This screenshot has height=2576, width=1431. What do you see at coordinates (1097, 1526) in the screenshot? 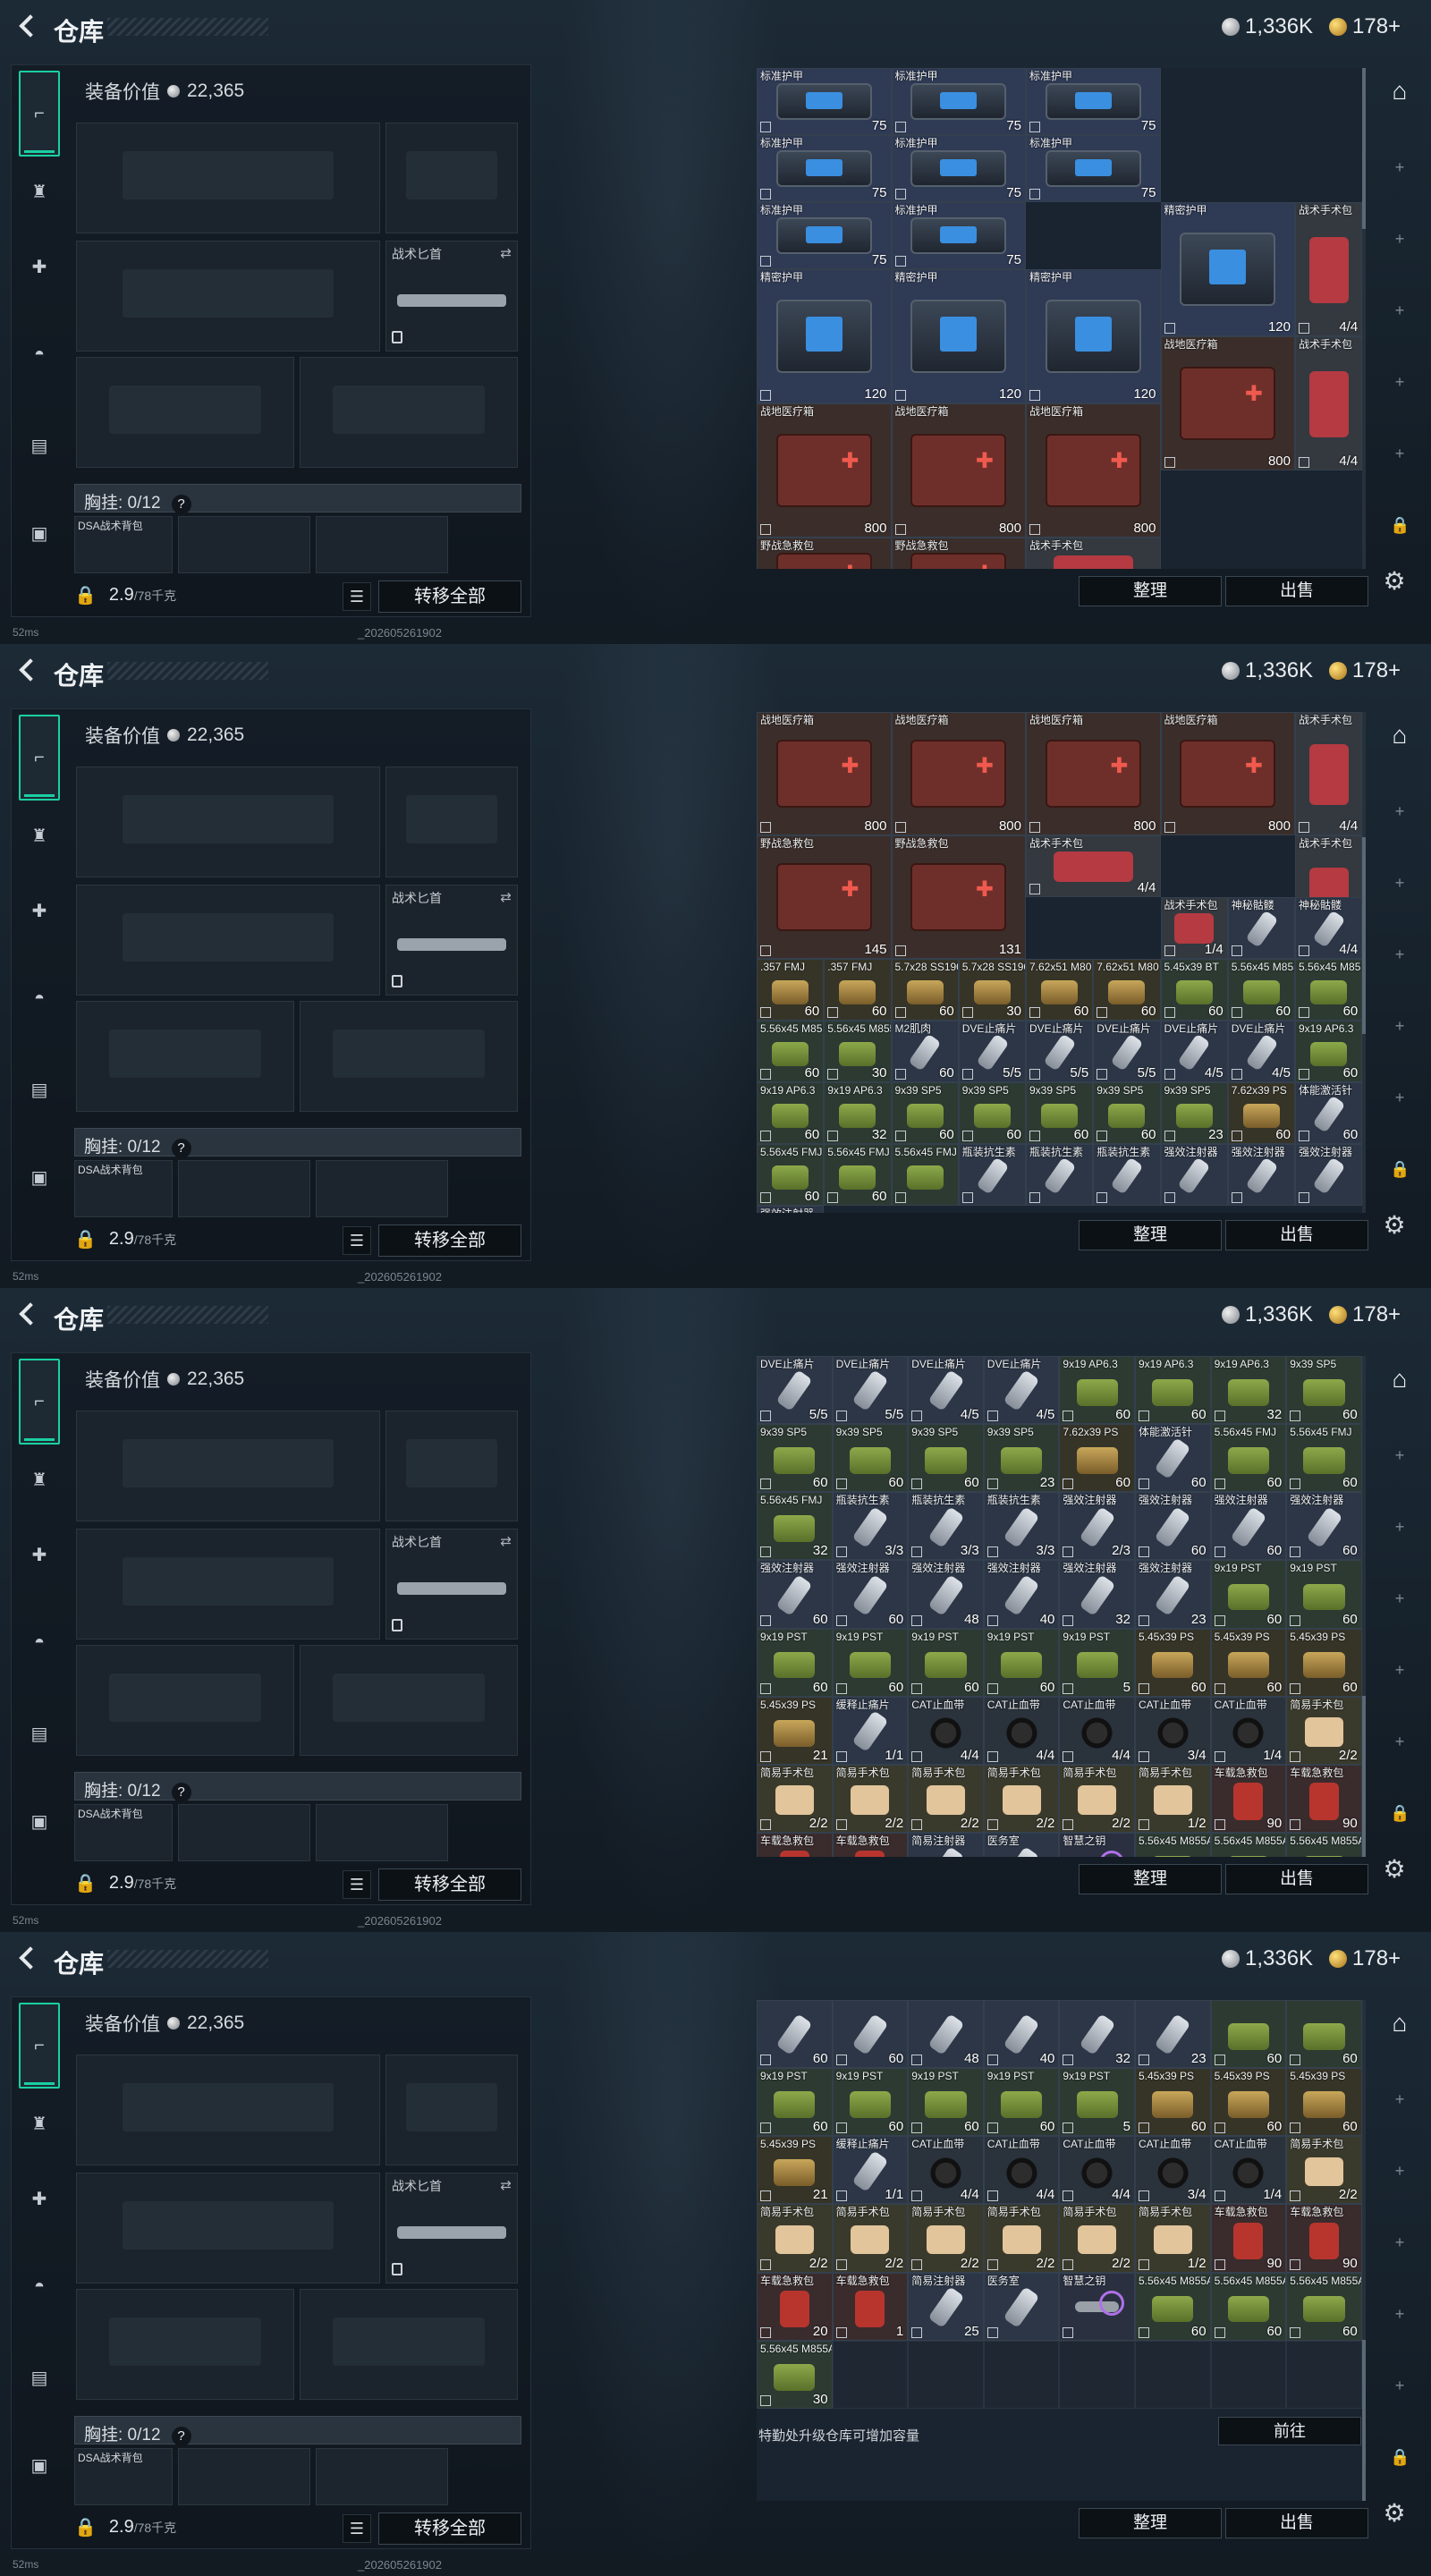
I see `inventory-item: 强效注射器 2/3` at bounding box center [1097, 1526].